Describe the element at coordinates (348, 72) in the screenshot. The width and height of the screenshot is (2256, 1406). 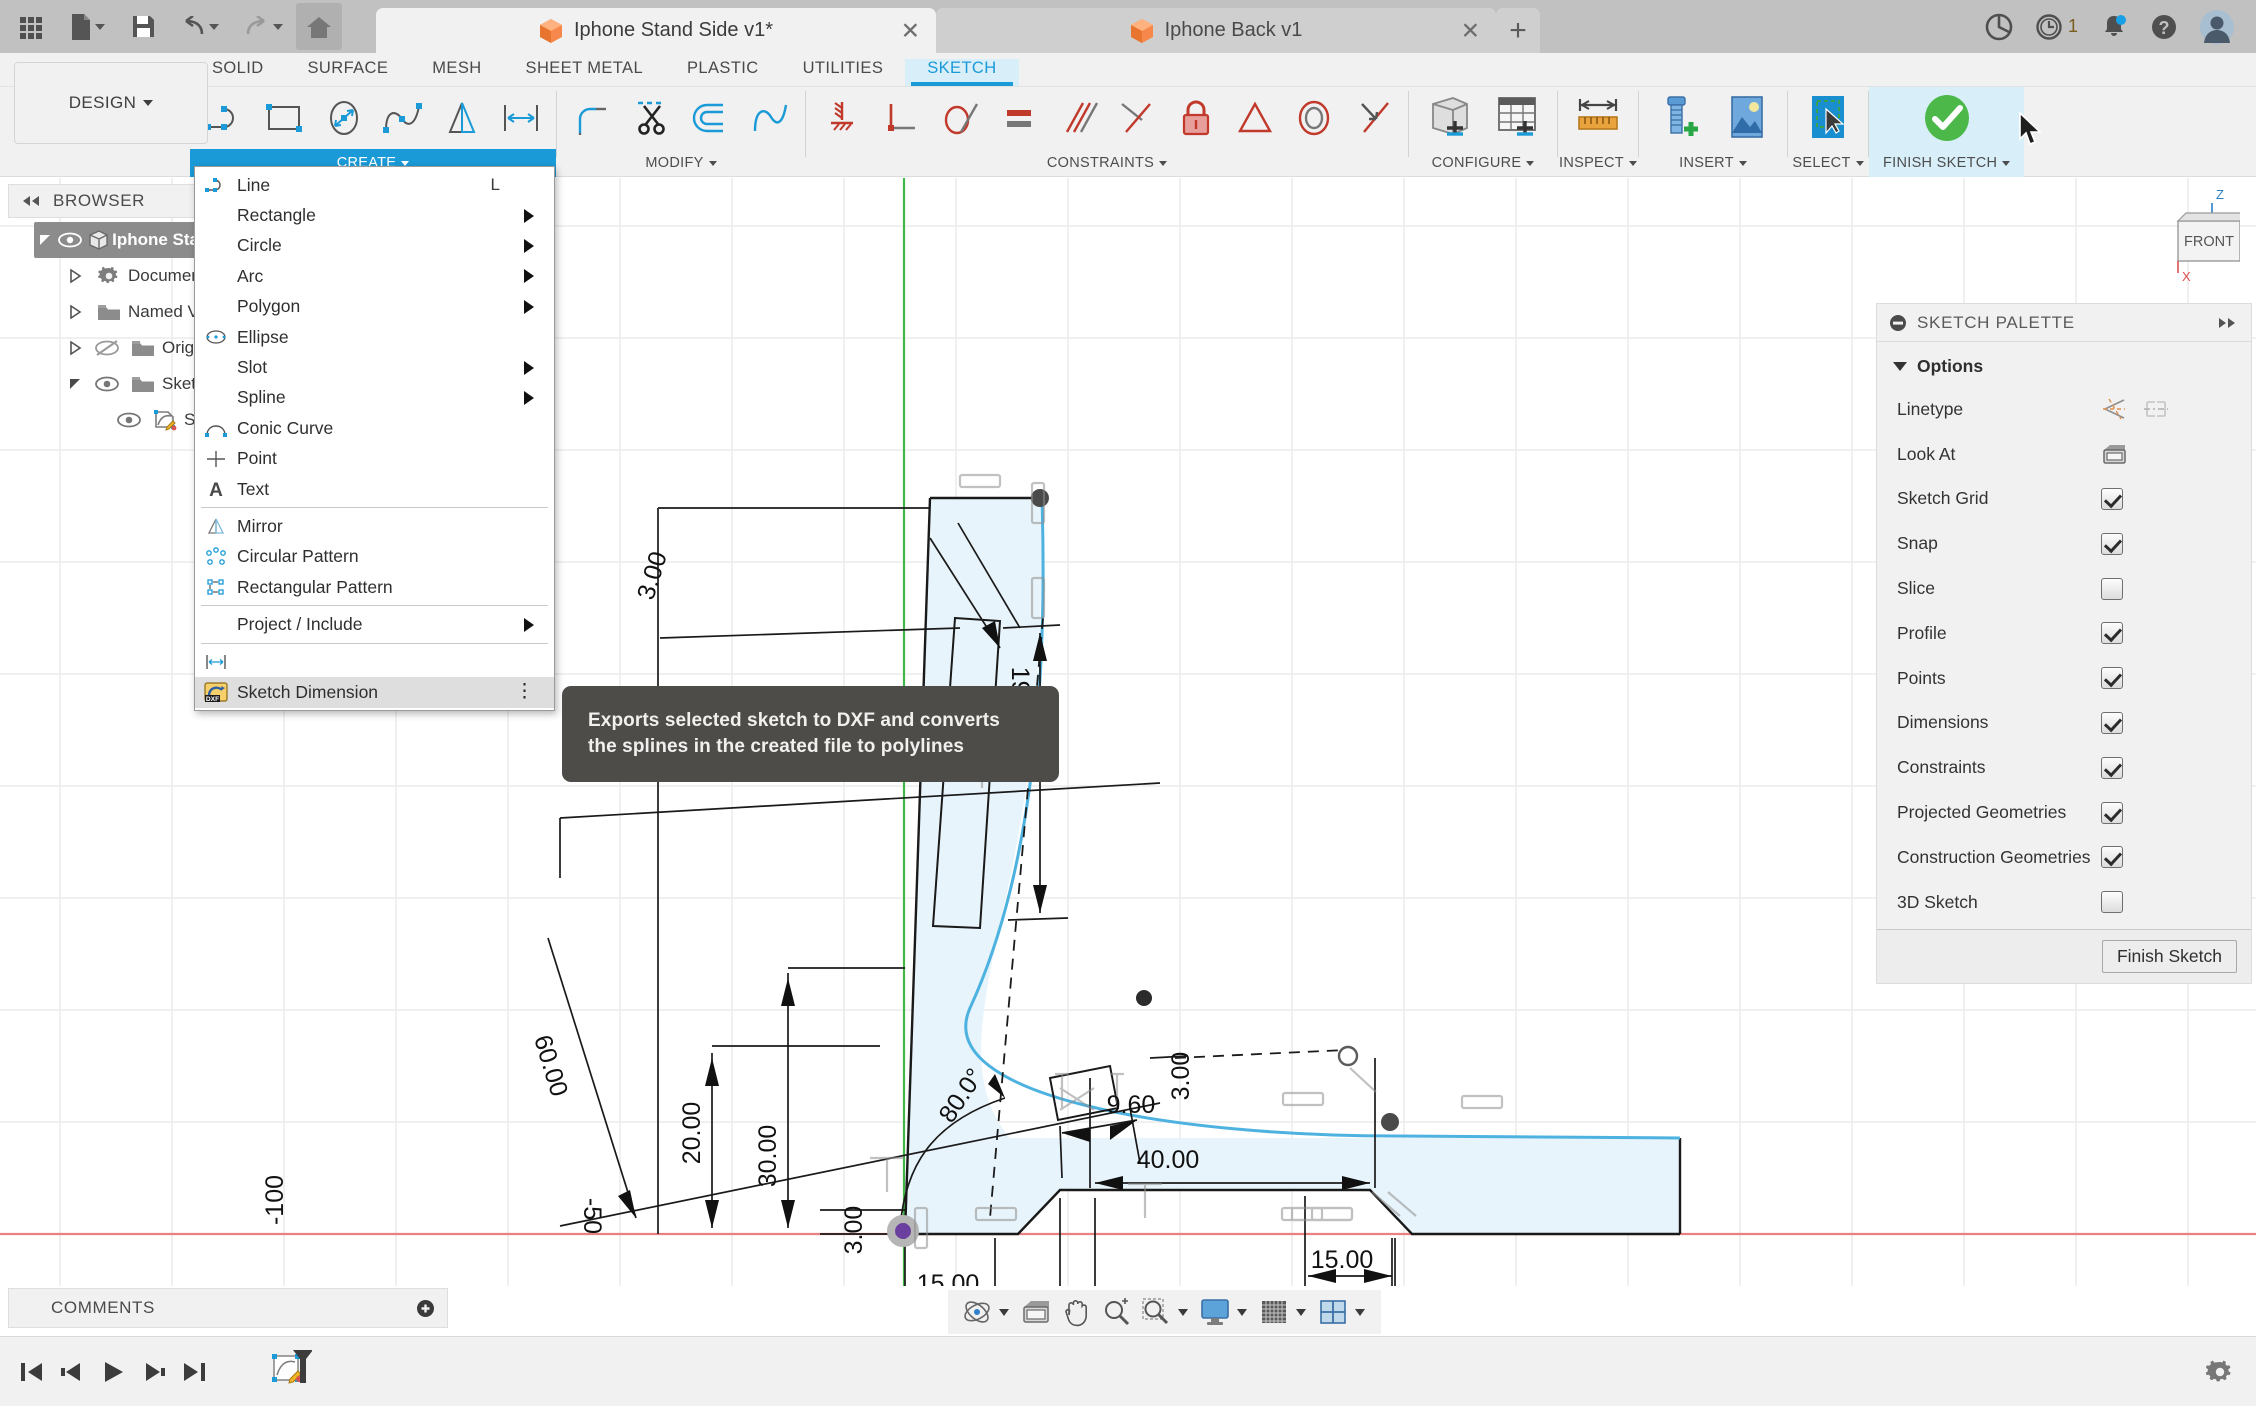
I see `ribbon-tab-surface: SURFACE` at that location.